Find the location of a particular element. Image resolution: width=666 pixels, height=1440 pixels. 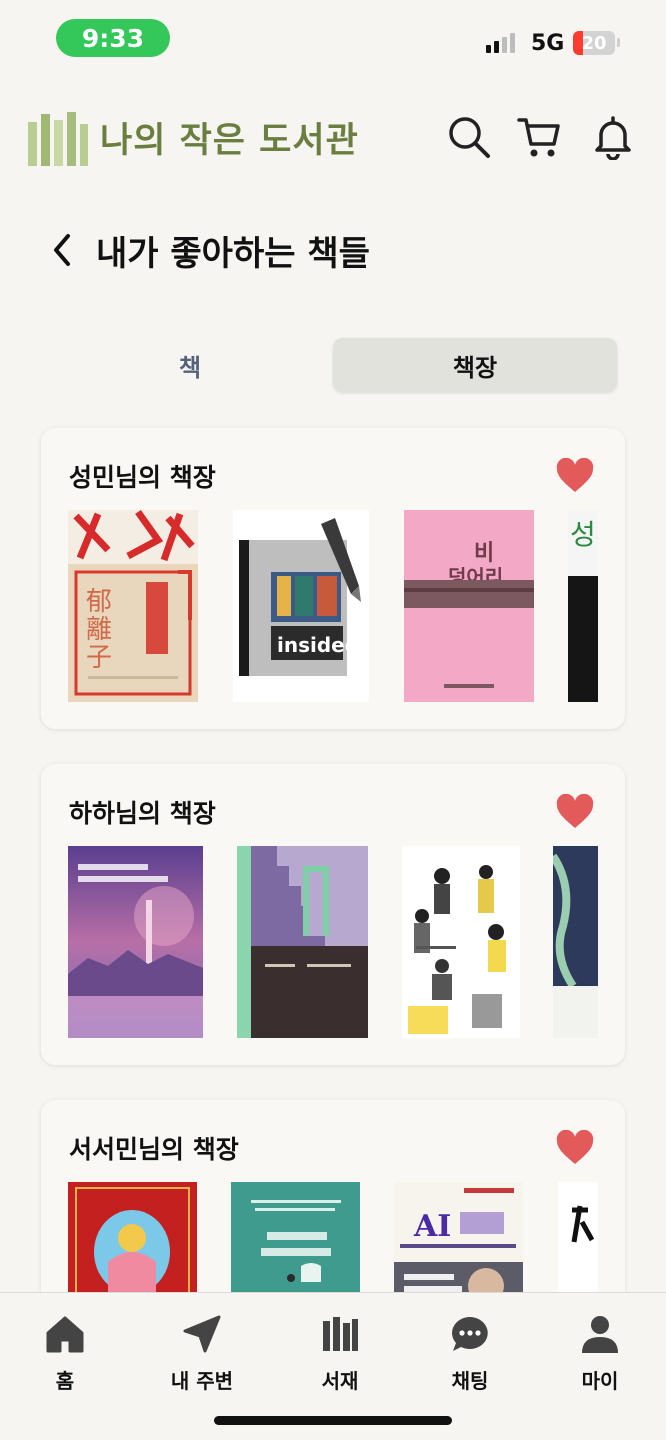

shelf-title: 하하님의 책장 is located at coordinates (142, 813).